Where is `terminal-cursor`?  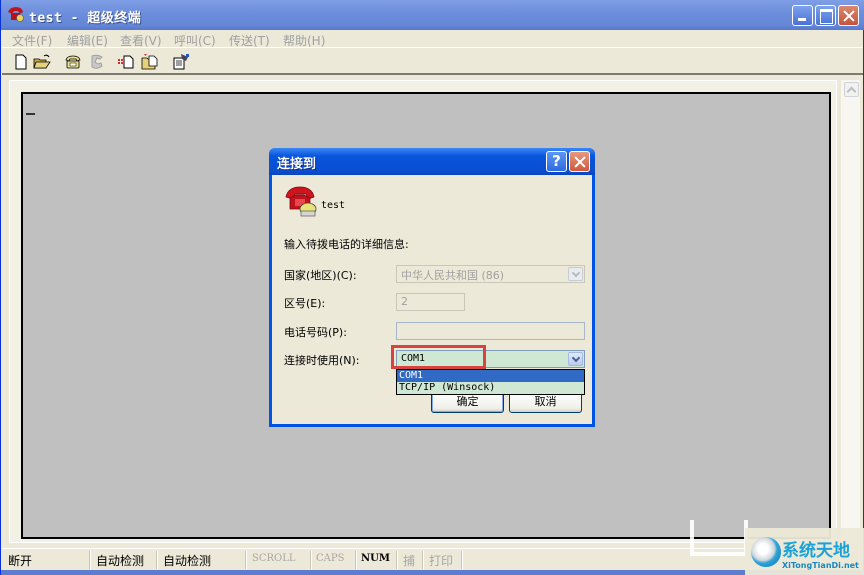
terminal-cursor is located at coordinates (30, 114).